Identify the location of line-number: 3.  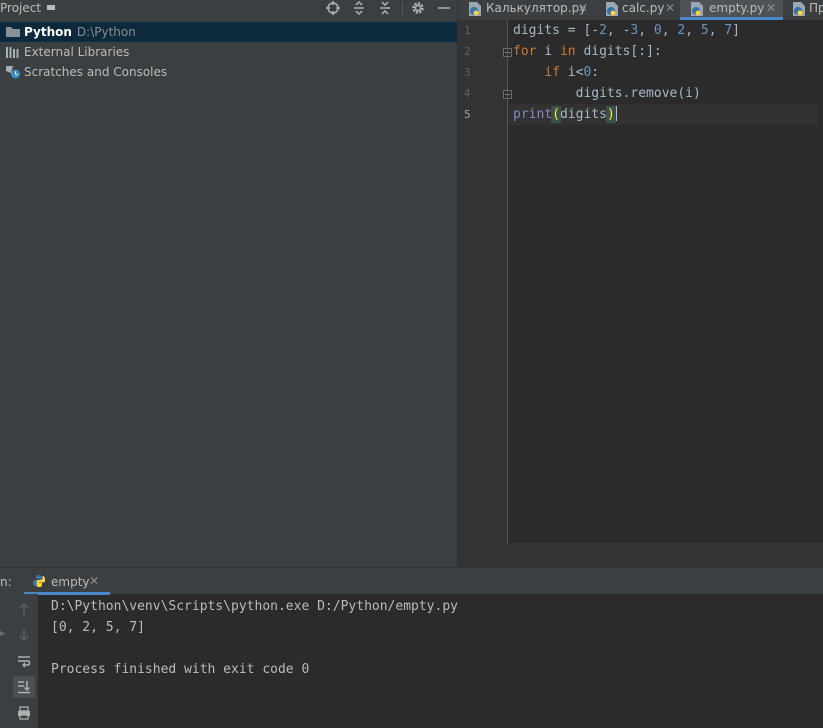
(467, 72).